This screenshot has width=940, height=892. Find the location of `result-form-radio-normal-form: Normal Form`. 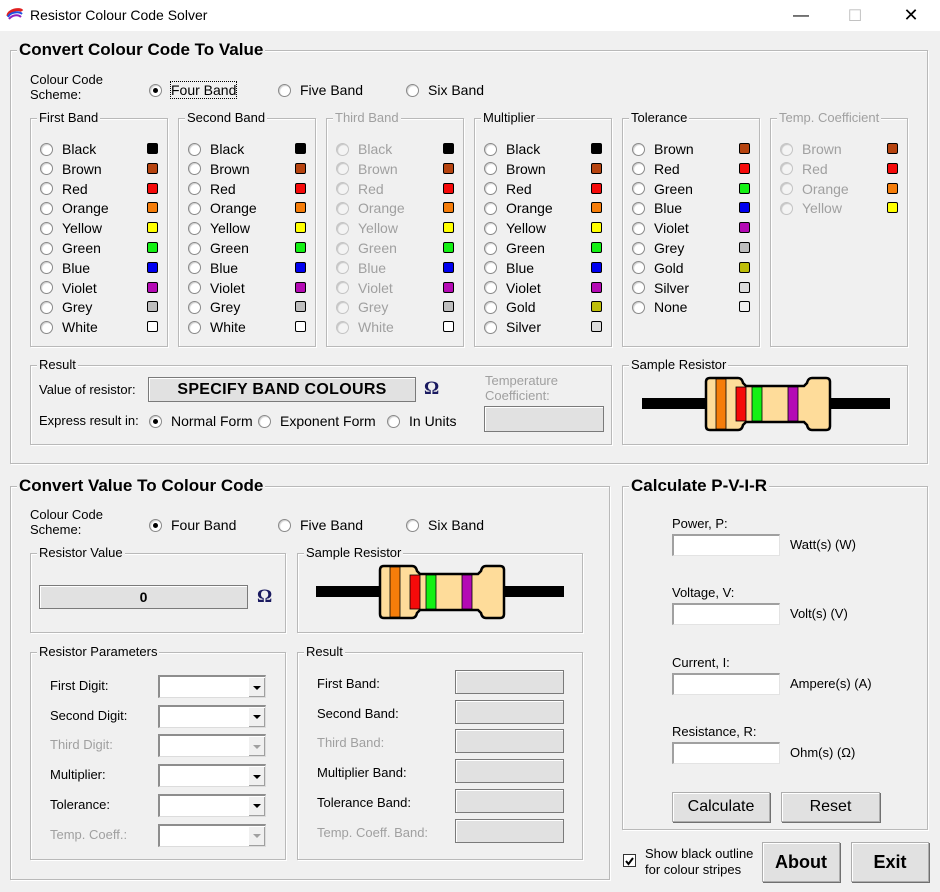

result-form-radio-normal-form: Normal Form is located at coordinates (201, 421).